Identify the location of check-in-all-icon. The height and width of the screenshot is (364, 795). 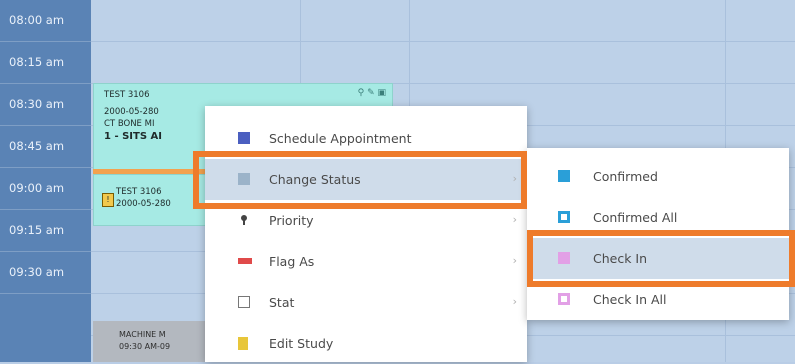
(564, 299).